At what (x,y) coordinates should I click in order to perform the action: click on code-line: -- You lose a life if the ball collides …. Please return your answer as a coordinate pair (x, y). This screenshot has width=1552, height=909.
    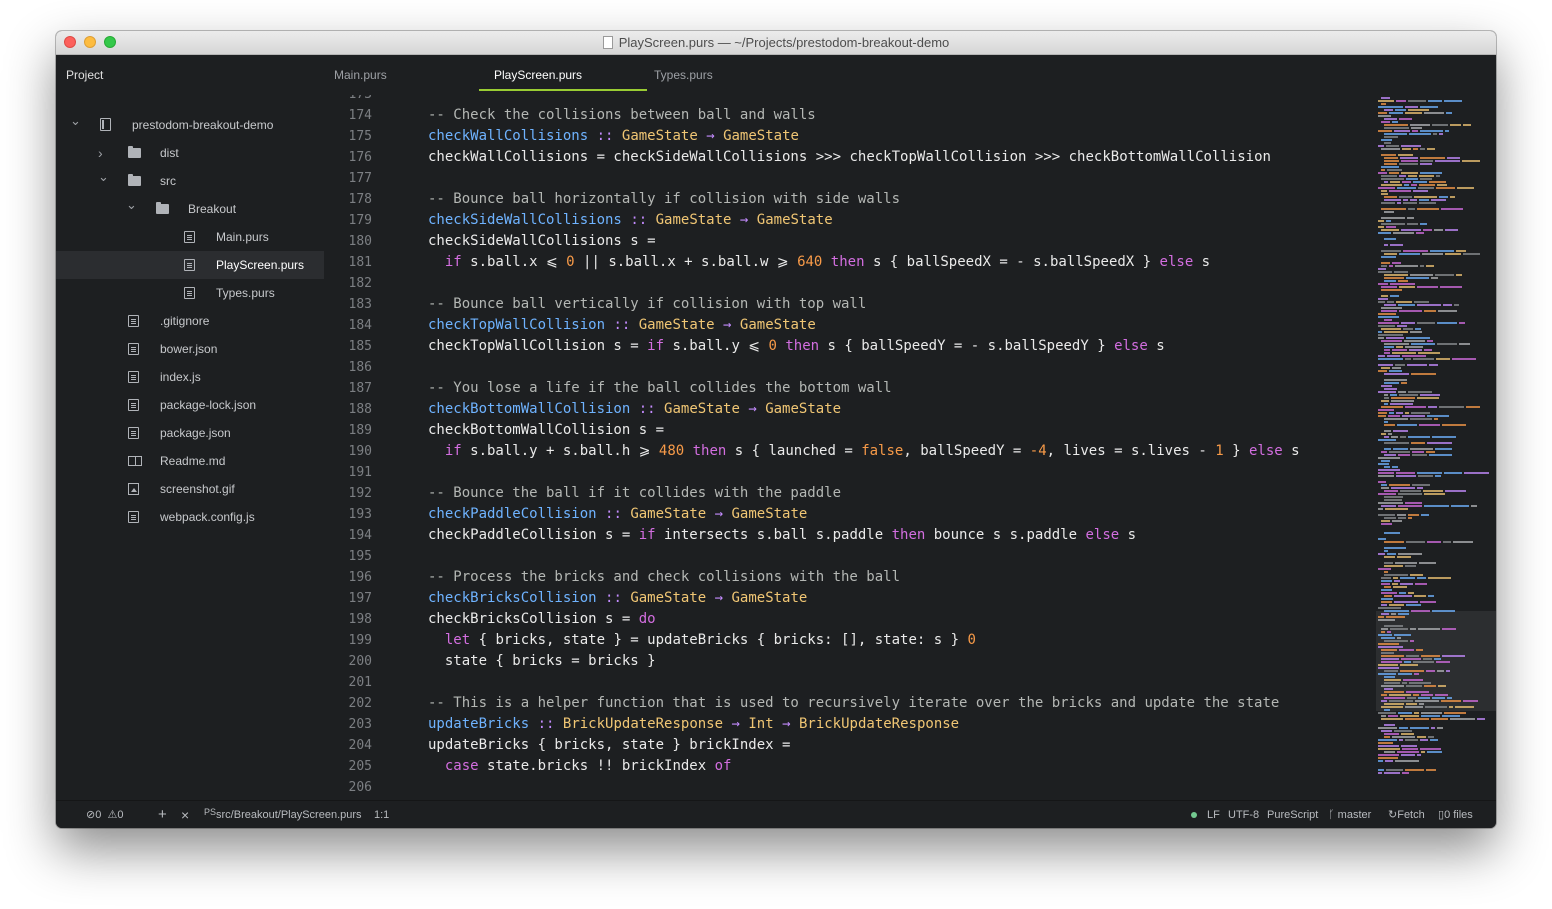
    Looking at the image, I should click on (660, 388).